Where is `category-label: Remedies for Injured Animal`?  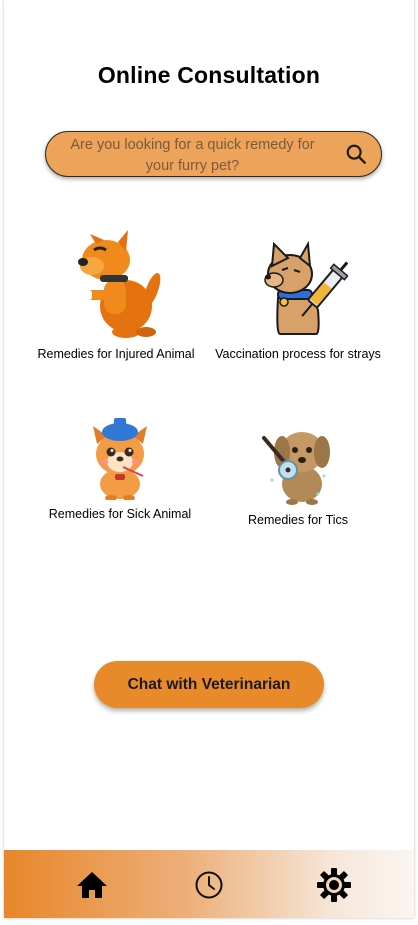 category-label: Remedies for Injured Animal is located at coordinates (116, 354).